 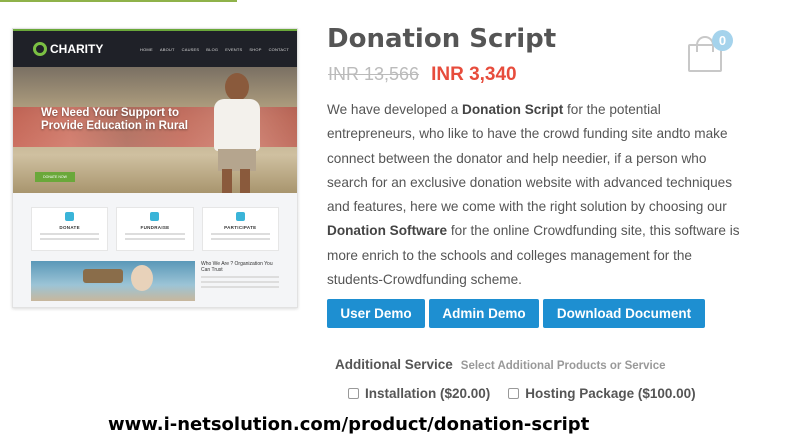 What do you see at coordinates (190, 49) in the screenshot?
I see `thumb-menu-item: CAUSES` at bounding box center [190, 49].